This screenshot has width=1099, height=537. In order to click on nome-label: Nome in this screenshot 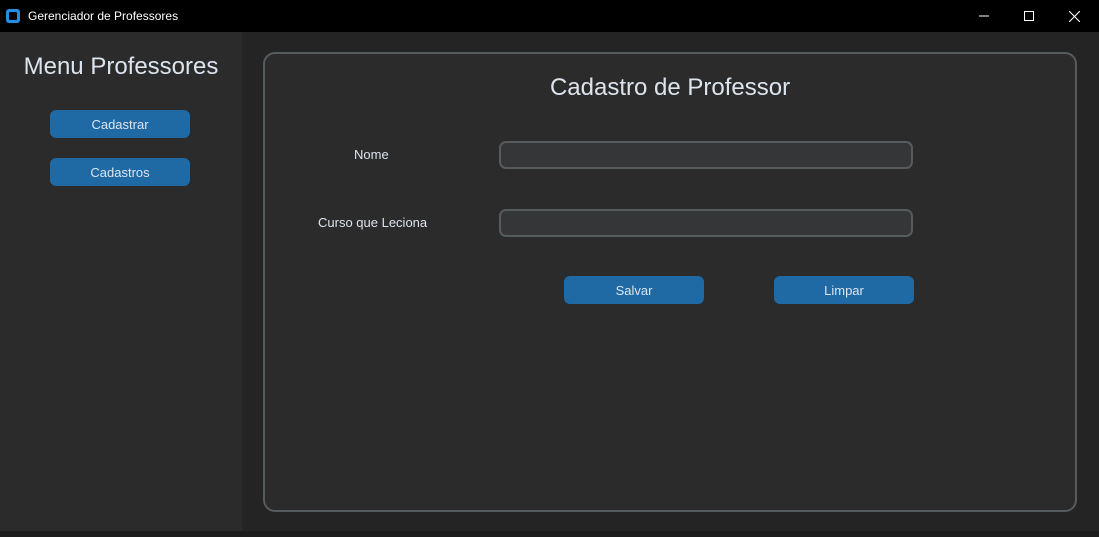, I will do `click(371, 154)`.